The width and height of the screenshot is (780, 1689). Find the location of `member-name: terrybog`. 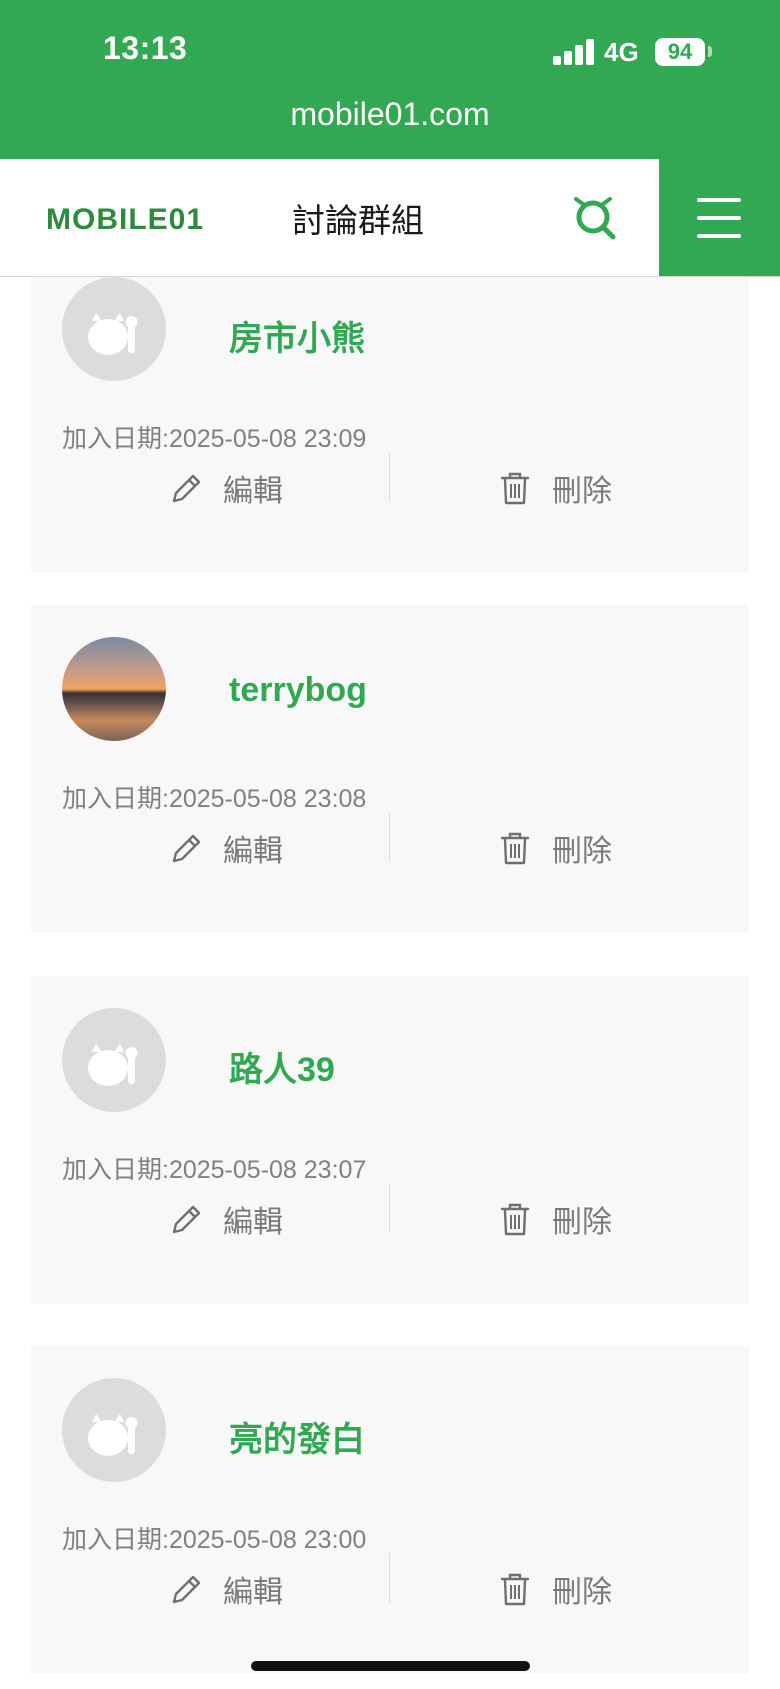

member-name: terrybog is located at coordinates (298, 690).